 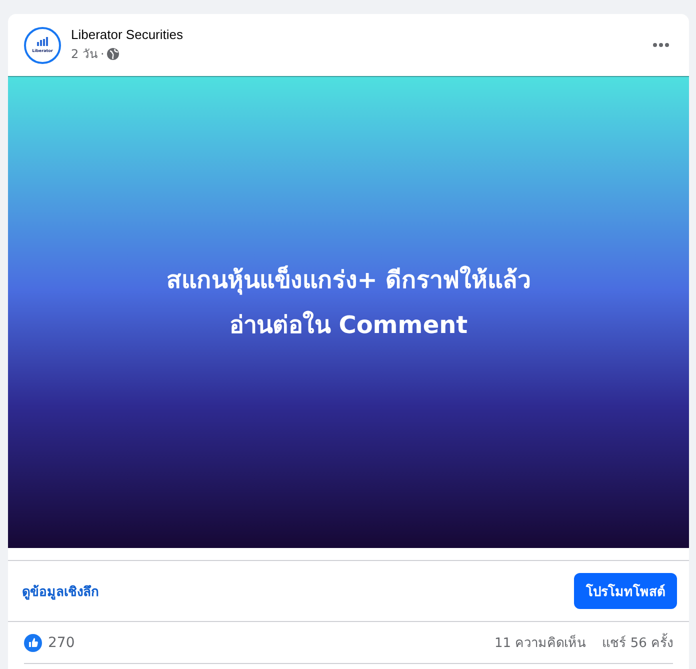 What do you see at coordinates (360, 34) in the screenshot?
I see `author-name: Liberator Securities` at bounding box center [360, 34].